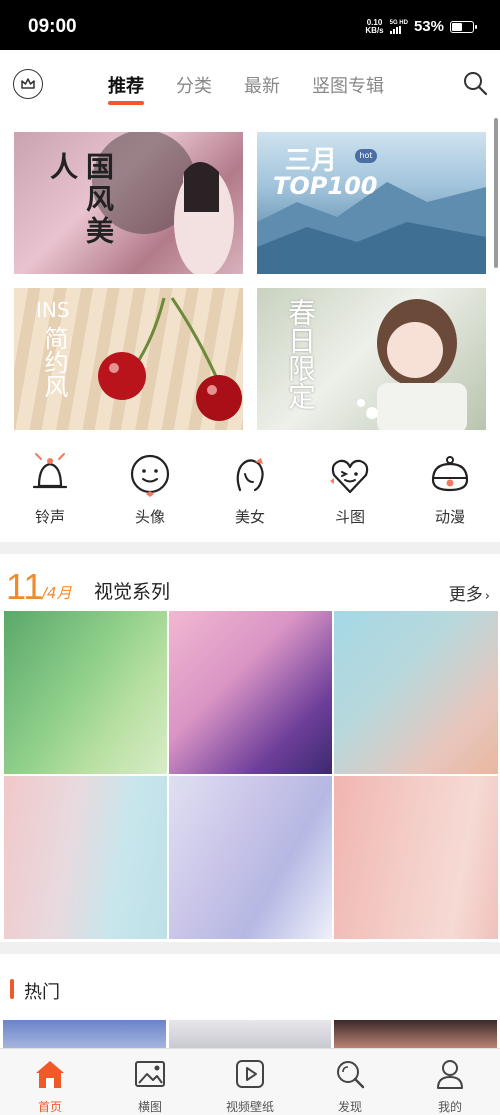 The height and width of the screenshot is (1115, 500). Describe the element at coordinates (250, 988) in the screenshot. I see `hot-section-header: 热门` at that location.